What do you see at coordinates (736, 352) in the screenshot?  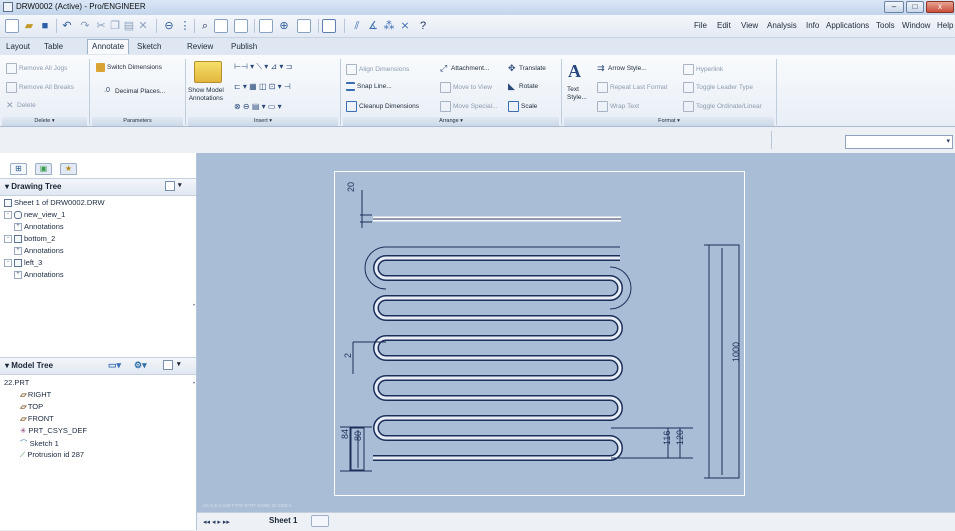 I see `dim-text-1000: 1000` at bounding box center [736, 352].